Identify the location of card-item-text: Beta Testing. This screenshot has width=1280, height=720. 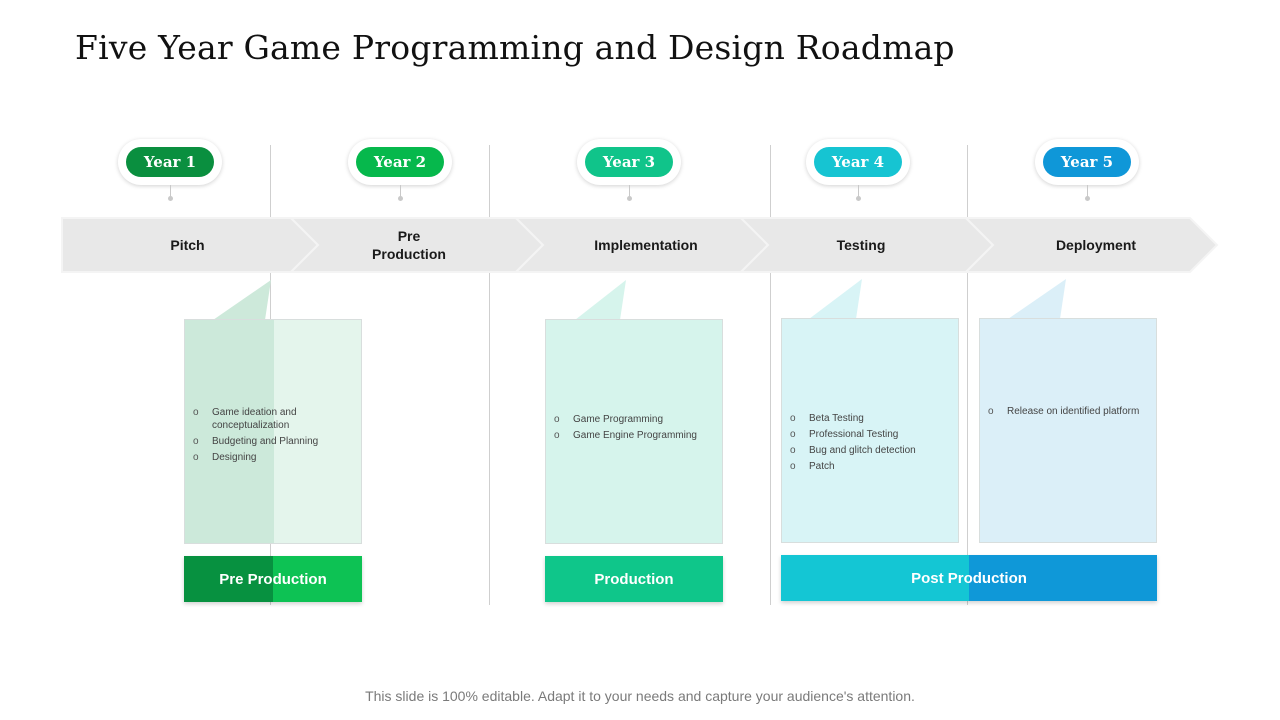
(836, 418).